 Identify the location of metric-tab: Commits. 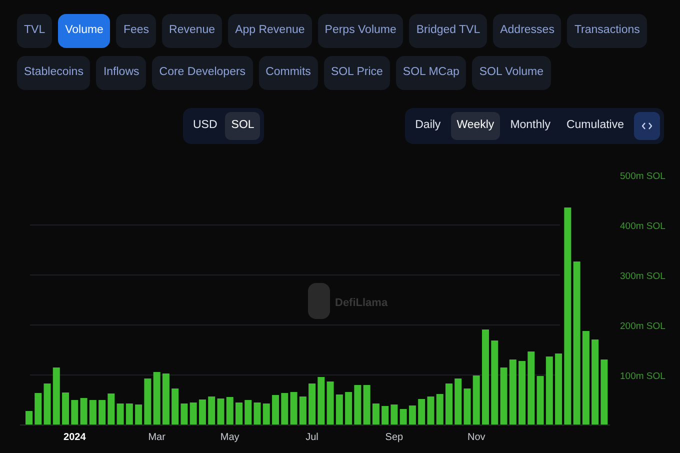
(288, 73).